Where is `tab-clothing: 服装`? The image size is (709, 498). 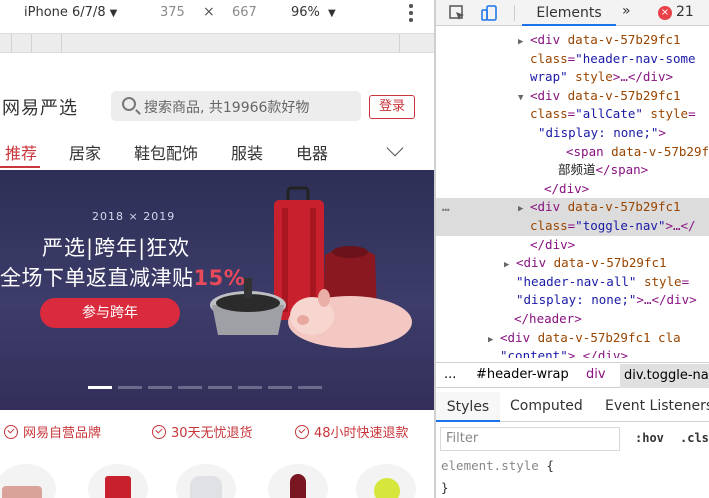 tab-clothing: 服装 is located at coordinates (247, 152).